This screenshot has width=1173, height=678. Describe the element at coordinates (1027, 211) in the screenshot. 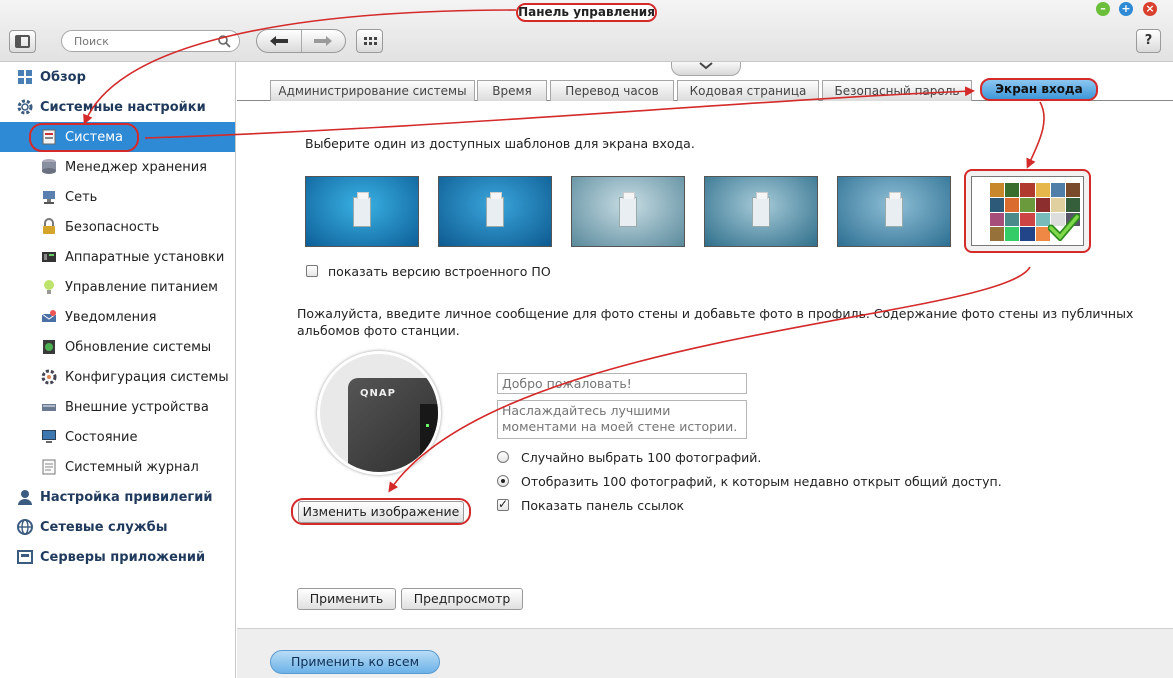

I see `template-thumbnail-selected` at that location.